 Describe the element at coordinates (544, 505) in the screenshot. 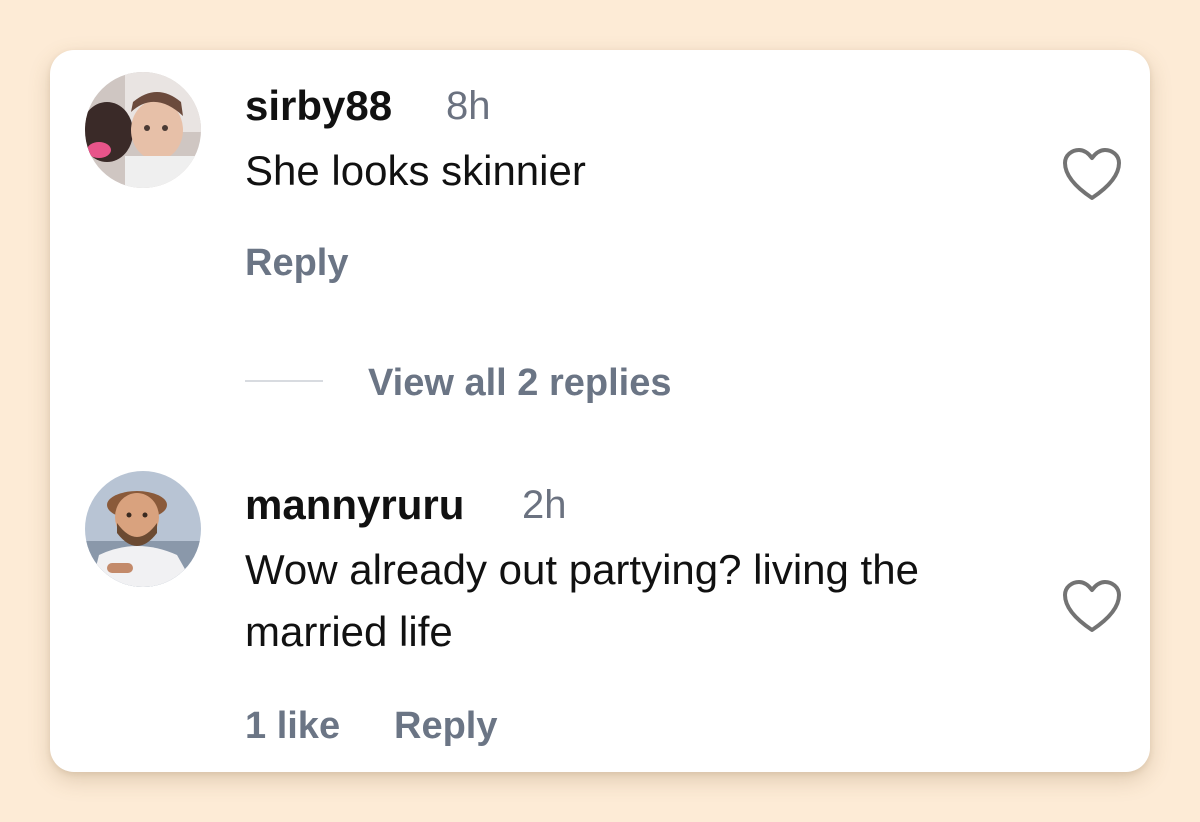

I see `comment-timestamp: 2h` at that location.